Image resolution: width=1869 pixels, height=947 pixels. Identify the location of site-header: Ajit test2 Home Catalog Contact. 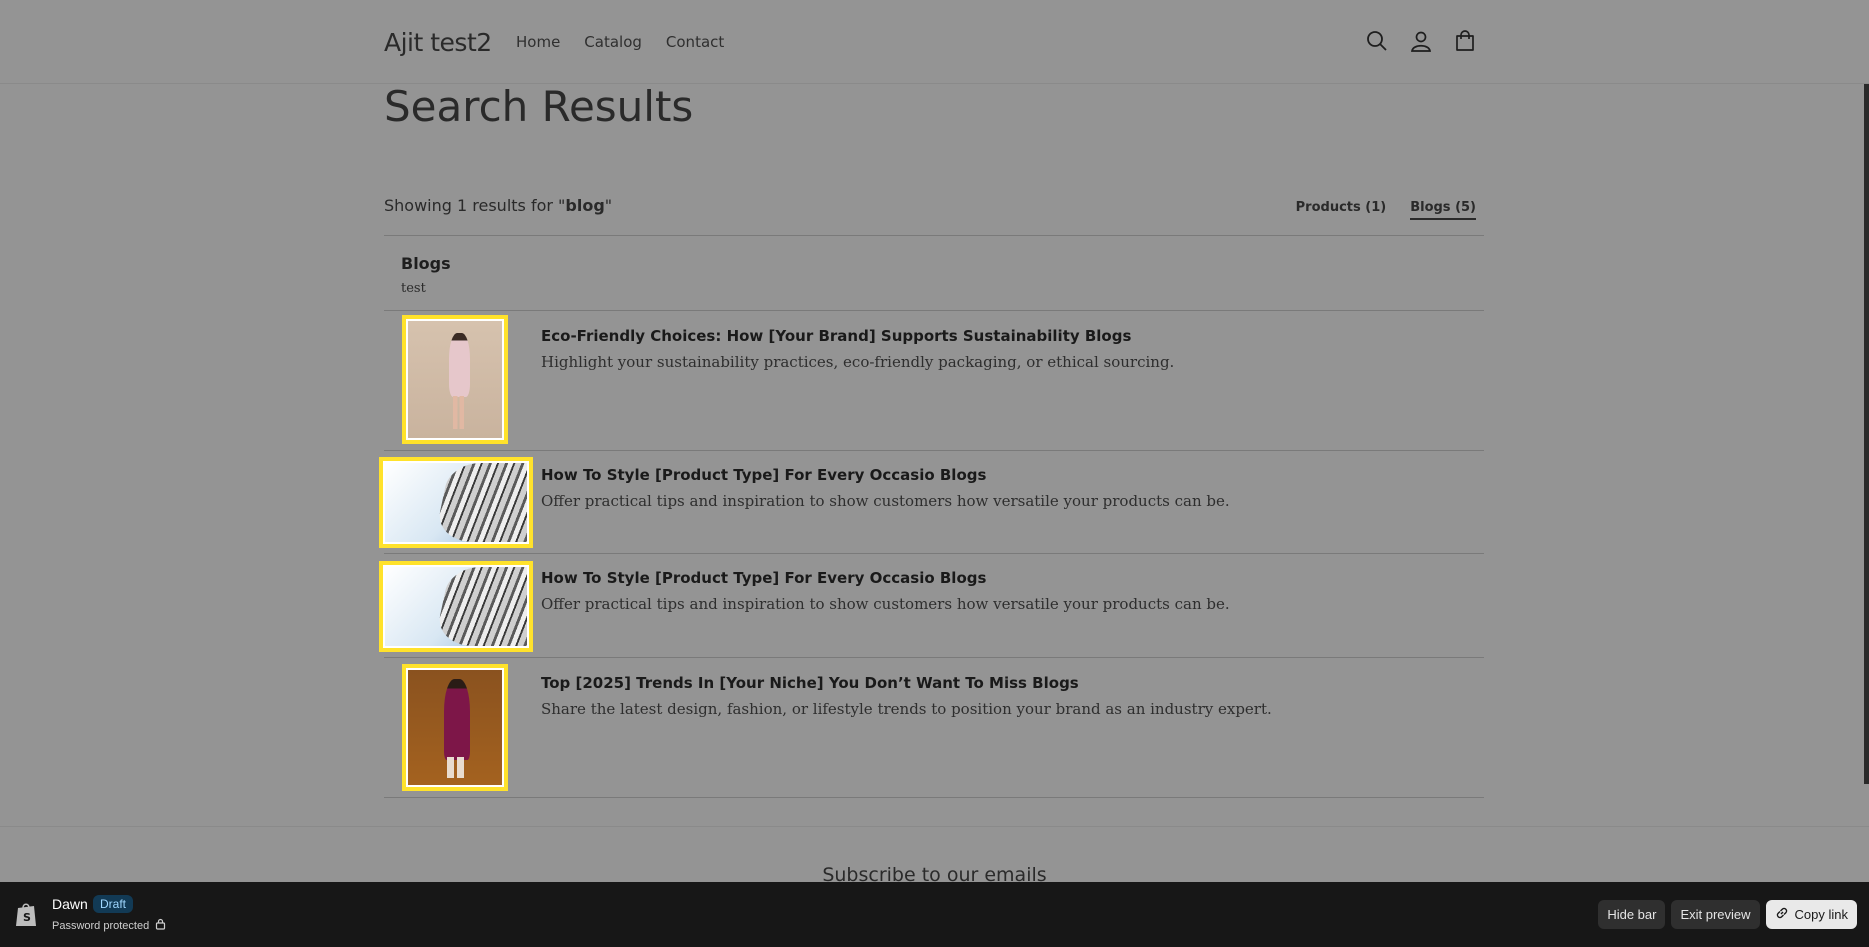
(934, 42).